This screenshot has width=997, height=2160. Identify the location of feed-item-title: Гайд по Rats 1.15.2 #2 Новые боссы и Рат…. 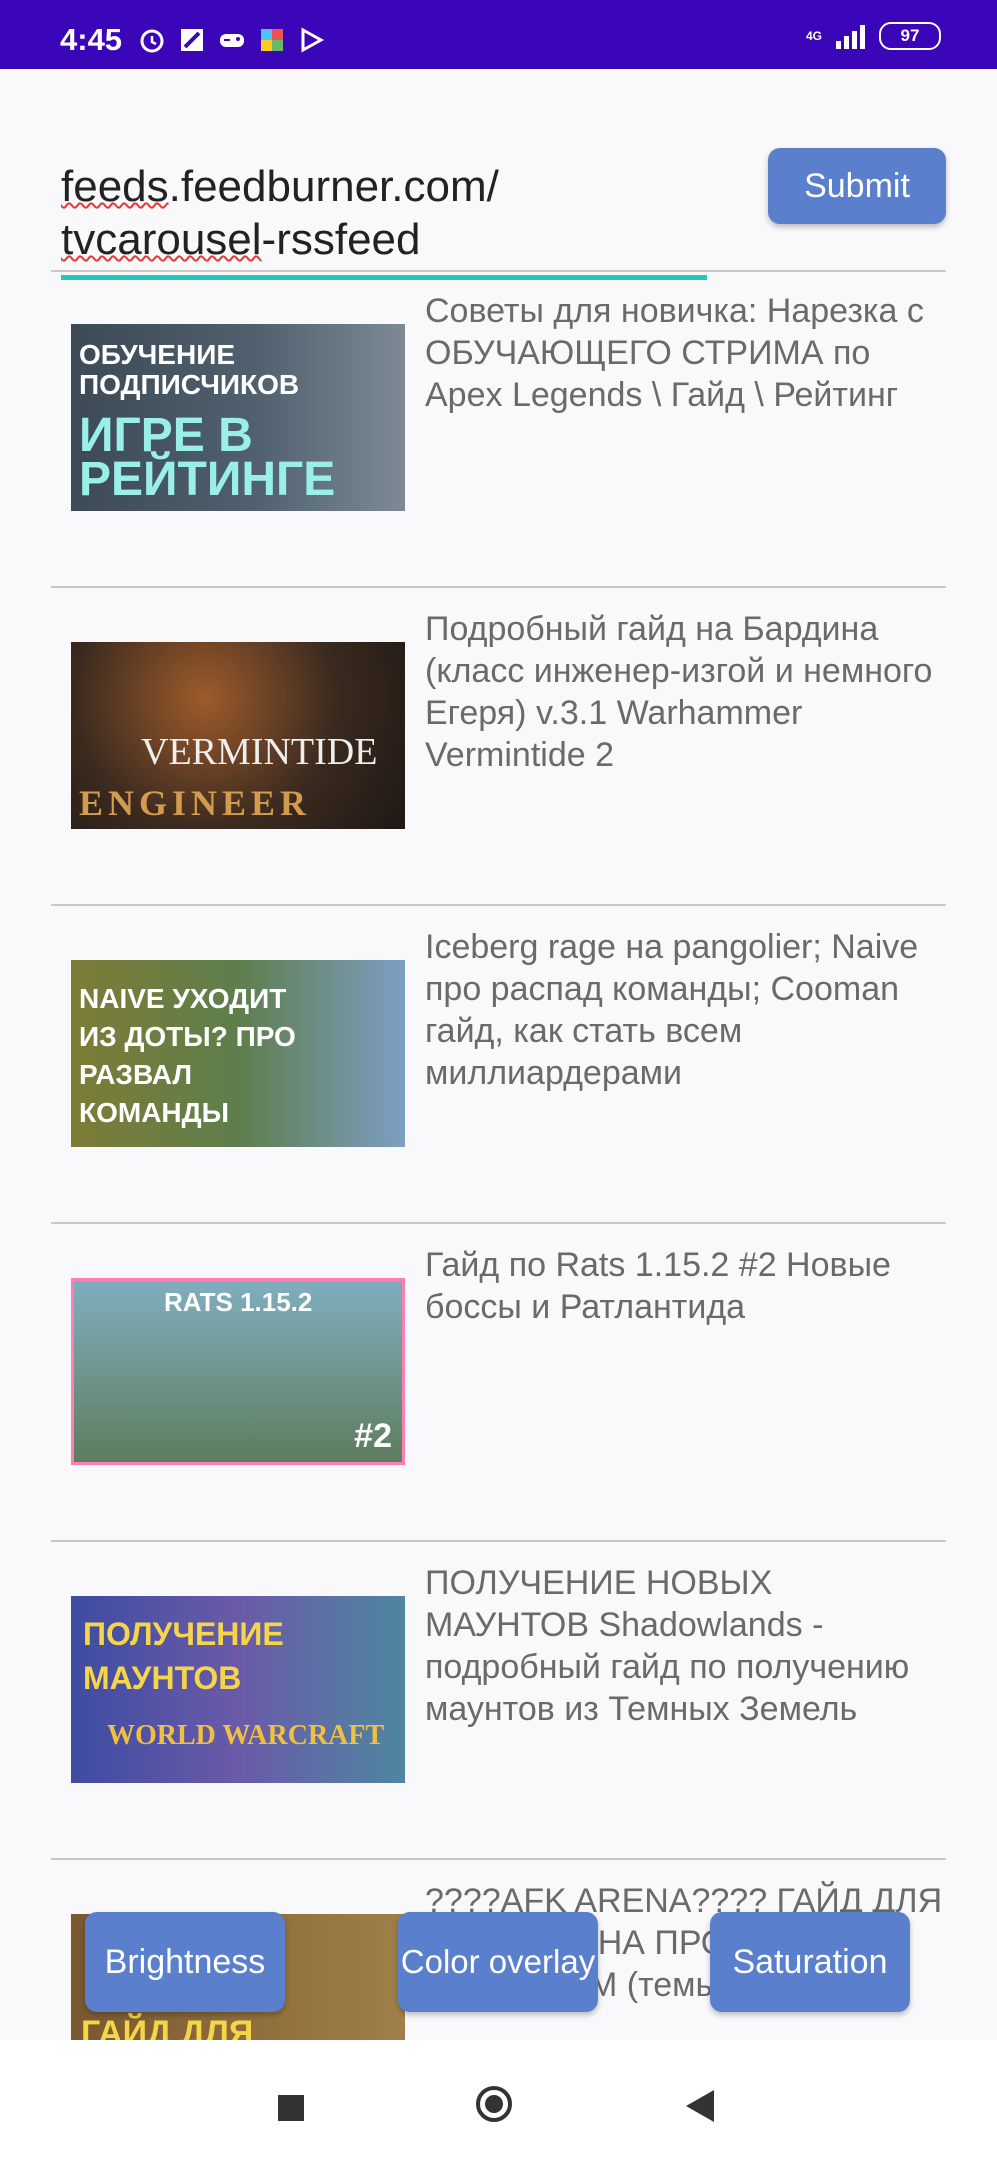
(658, 1286).